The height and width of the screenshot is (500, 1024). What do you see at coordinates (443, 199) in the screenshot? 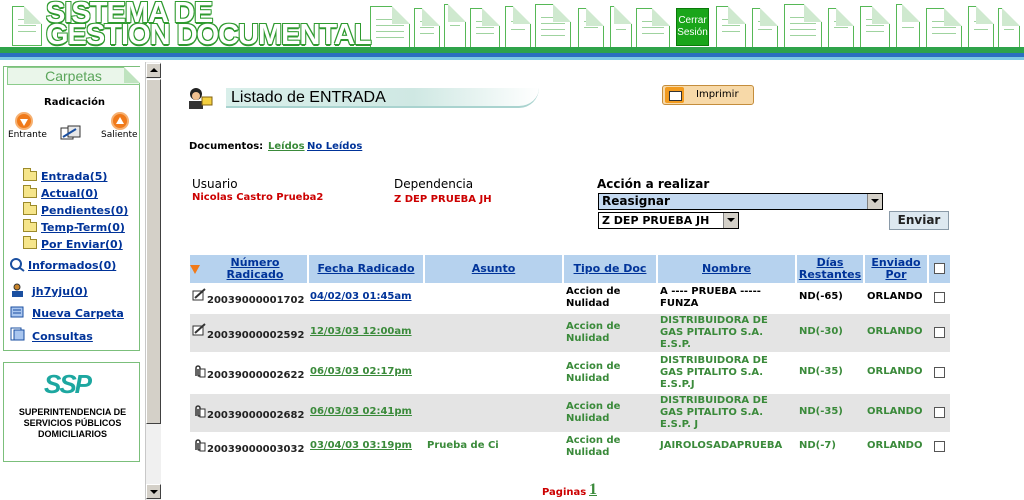
I see `dependency-value: Z DEP PRUEBA JH` at bounding box center [443, 199].